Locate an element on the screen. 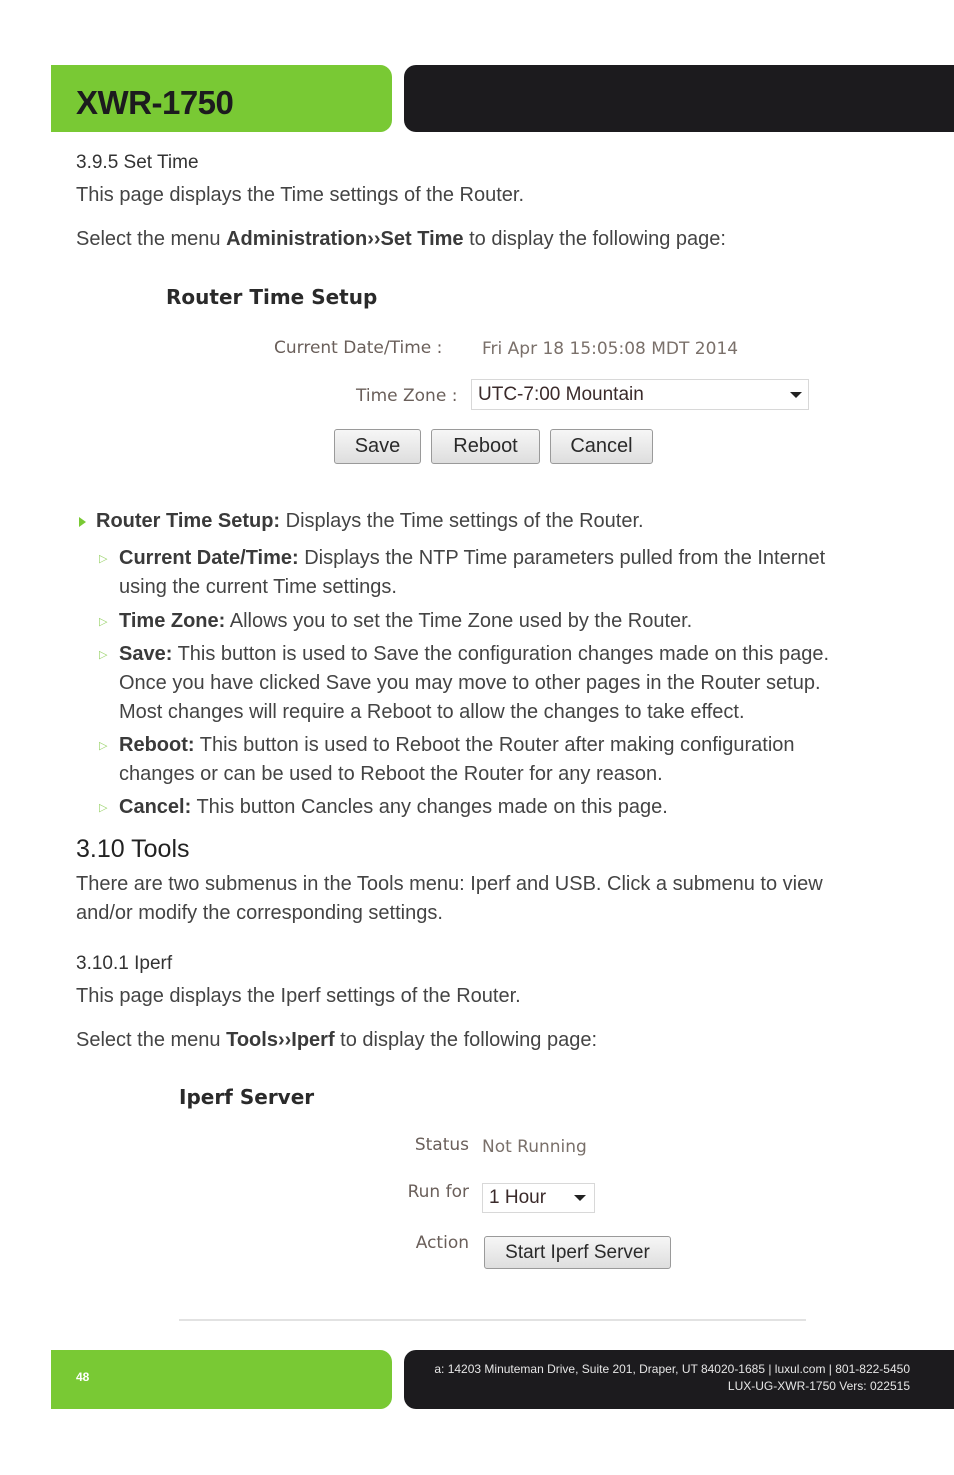 This screenshot has height=1475, width=954. save-button: Save is located at coordinates (377, 446).